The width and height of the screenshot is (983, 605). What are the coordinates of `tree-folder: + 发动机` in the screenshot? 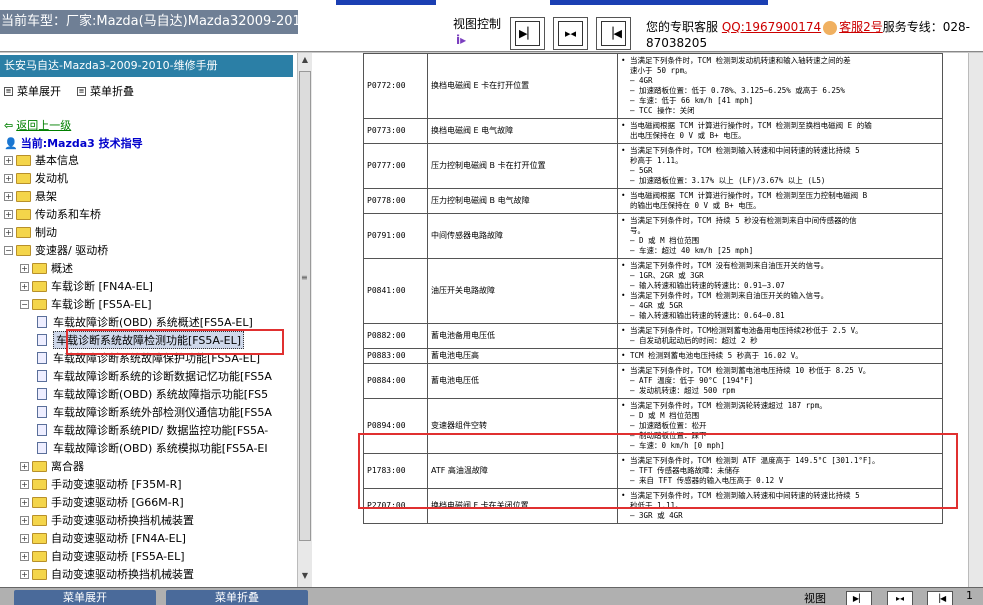 It's located at (36, 178).